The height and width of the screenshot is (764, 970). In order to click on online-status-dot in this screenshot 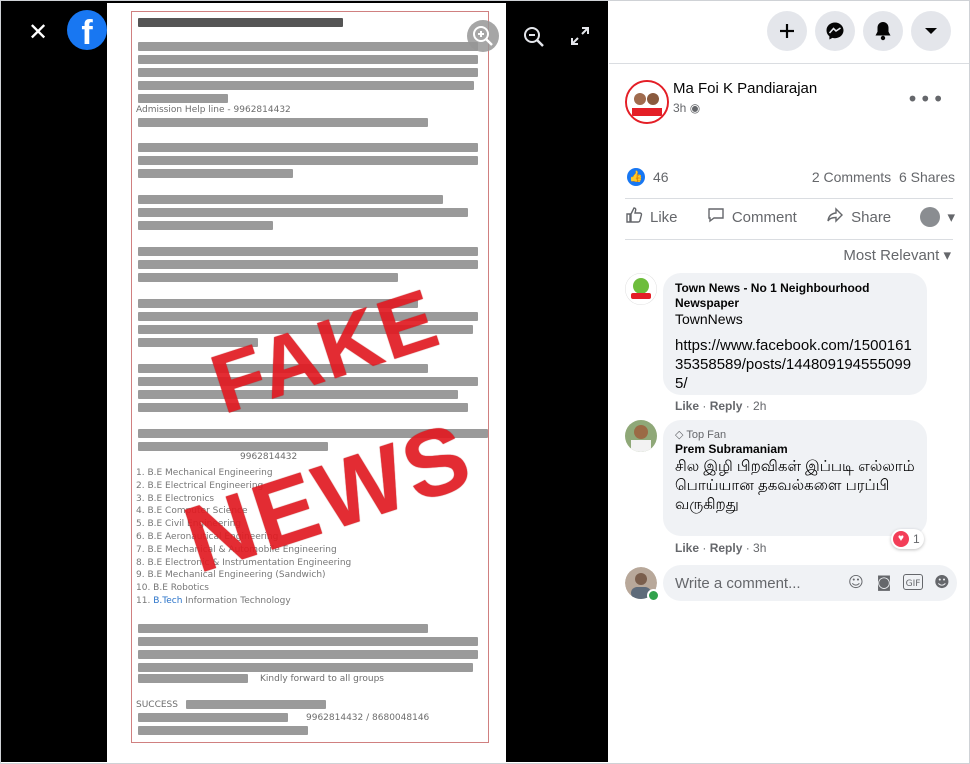, I will do `click(653, 595)`.